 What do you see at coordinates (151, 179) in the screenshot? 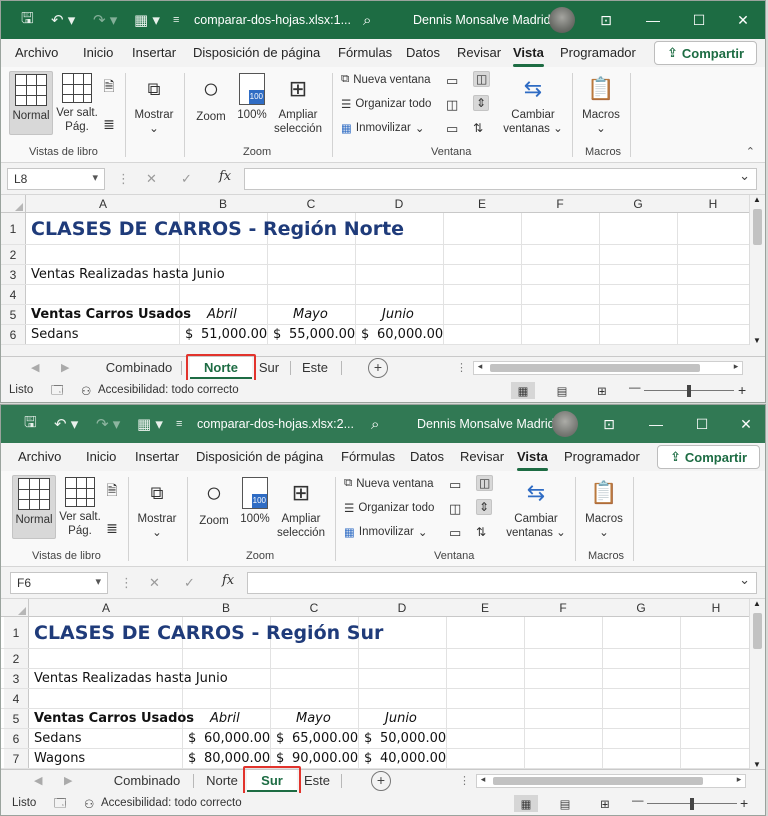
I see `cancel-icon: ✕` at bounding box center [151, 179].